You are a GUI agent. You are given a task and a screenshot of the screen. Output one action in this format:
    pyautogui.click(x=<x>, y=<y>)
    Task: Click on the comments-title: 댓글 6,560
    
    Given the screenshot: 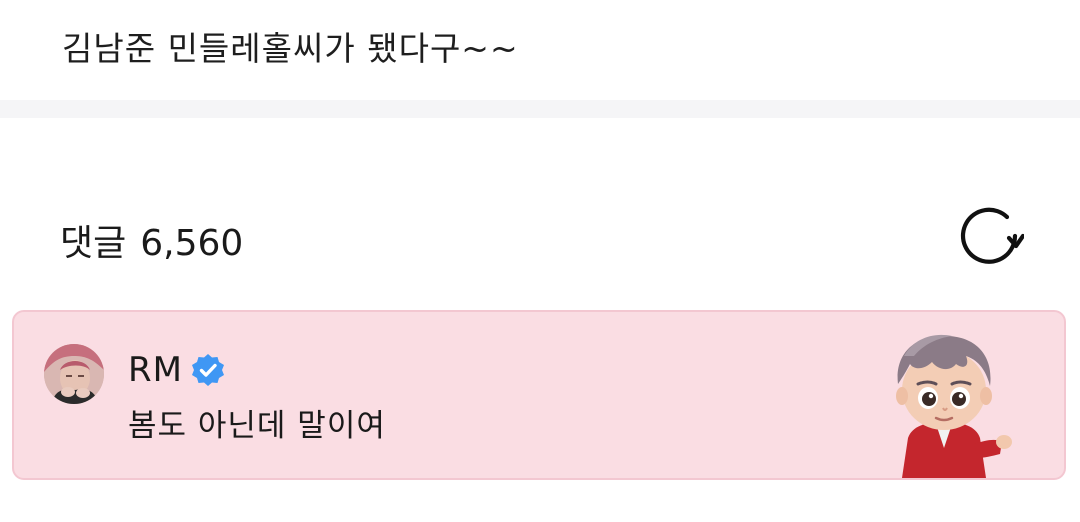 What is the action you would take?
    pyautogui.click(x=151, y=240)
    